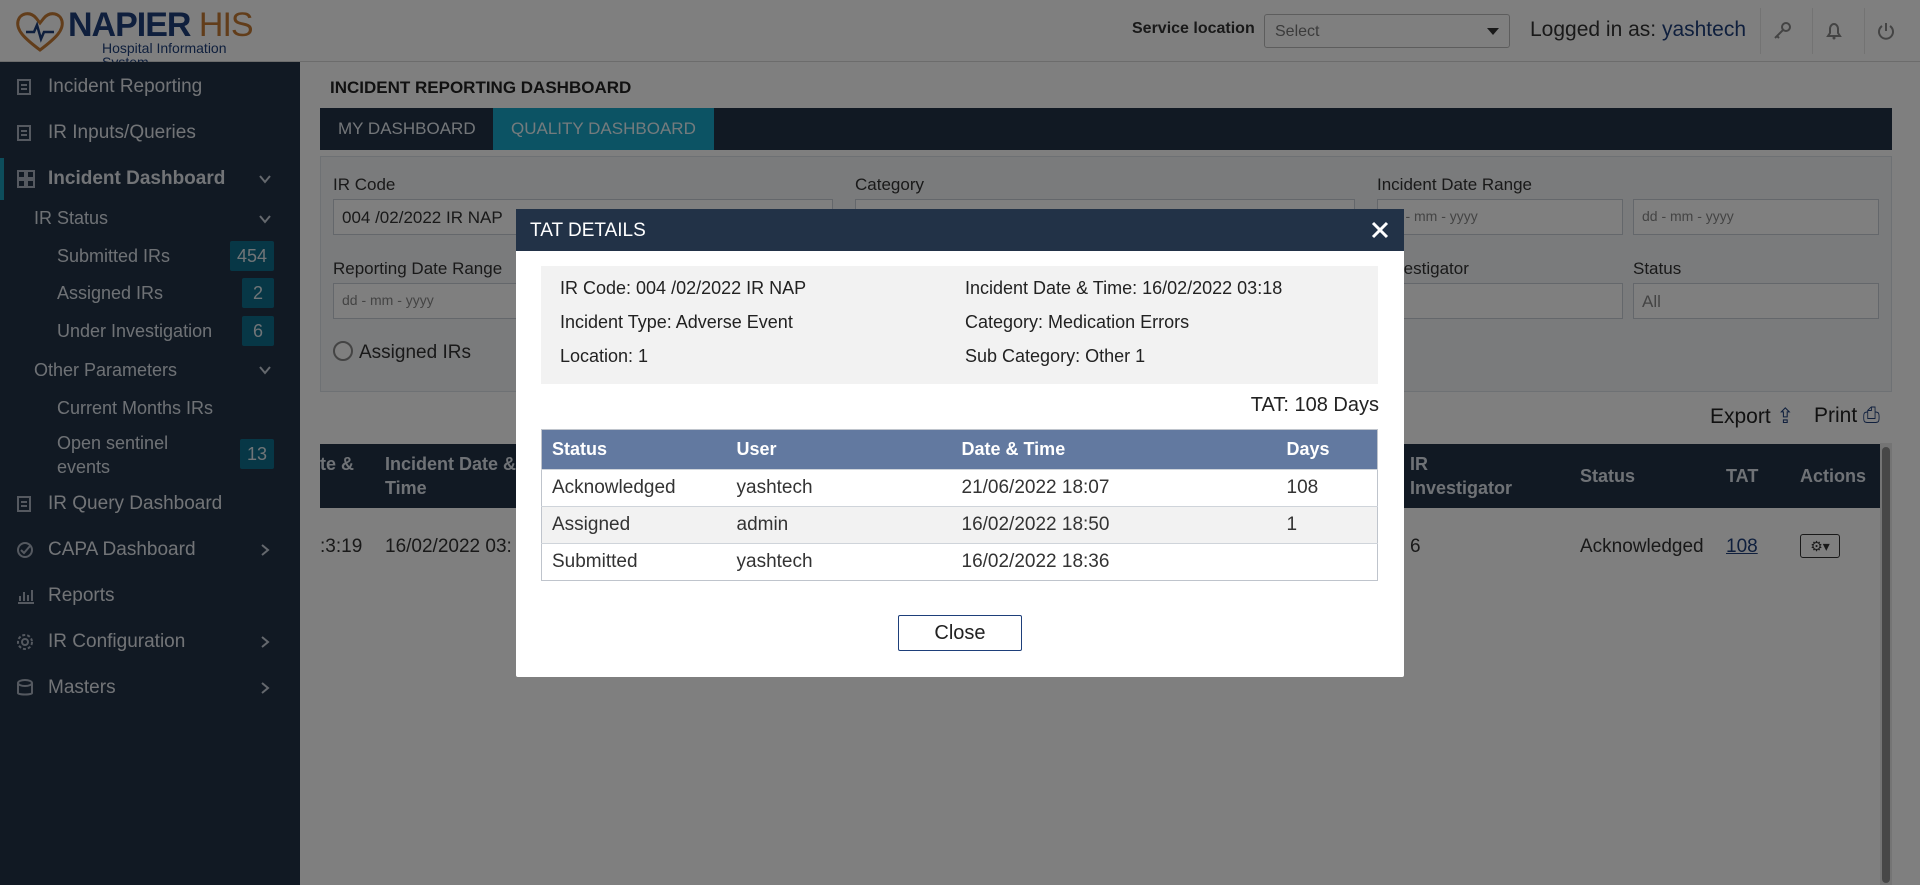  I want to click on tat-summary: TAT: 108 Days, so click(1314, 405).